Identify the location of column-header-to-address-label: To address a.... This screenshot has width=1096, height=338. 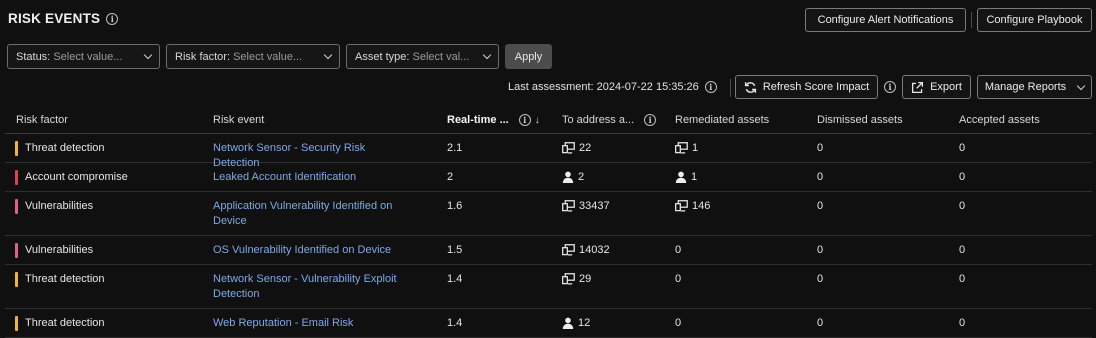
(598, 120).